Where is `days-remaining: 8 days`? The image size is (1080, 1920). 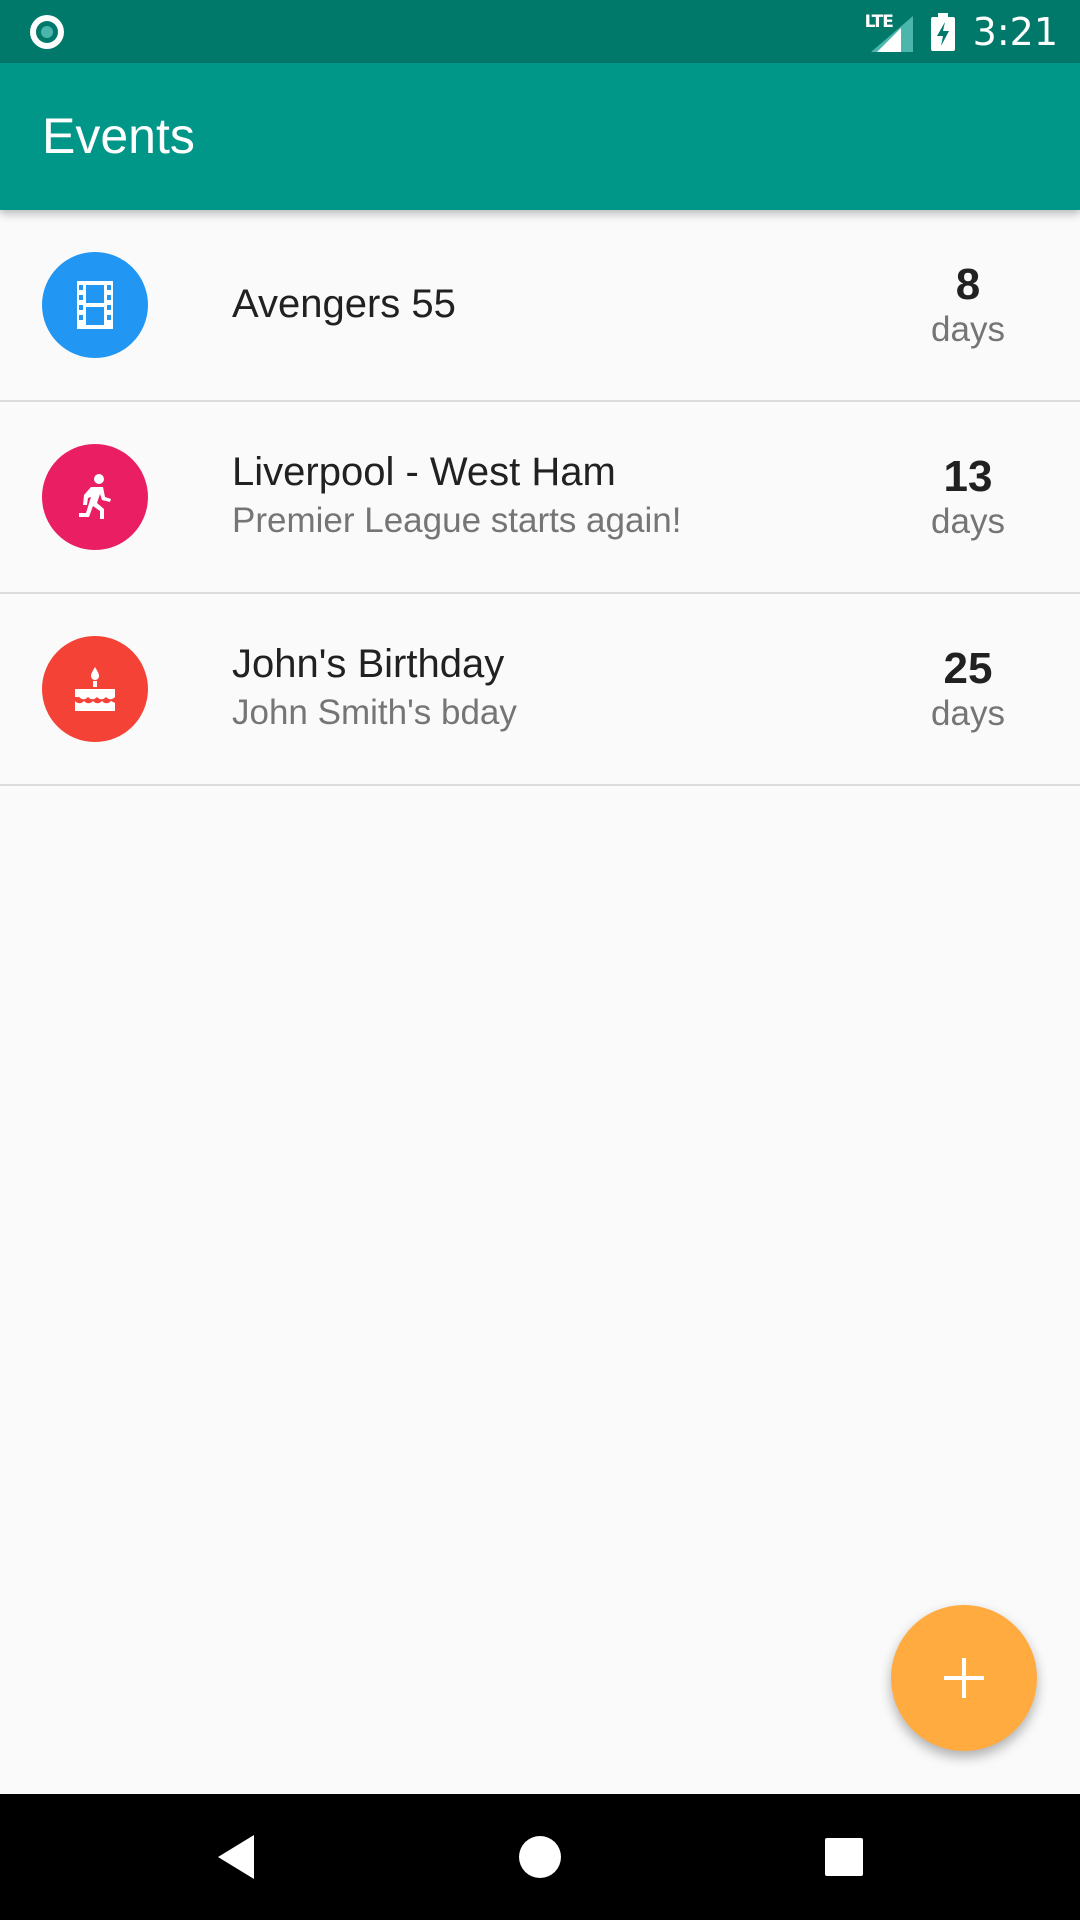 days-remaining: 8 days is located at coordinates (968, 305).